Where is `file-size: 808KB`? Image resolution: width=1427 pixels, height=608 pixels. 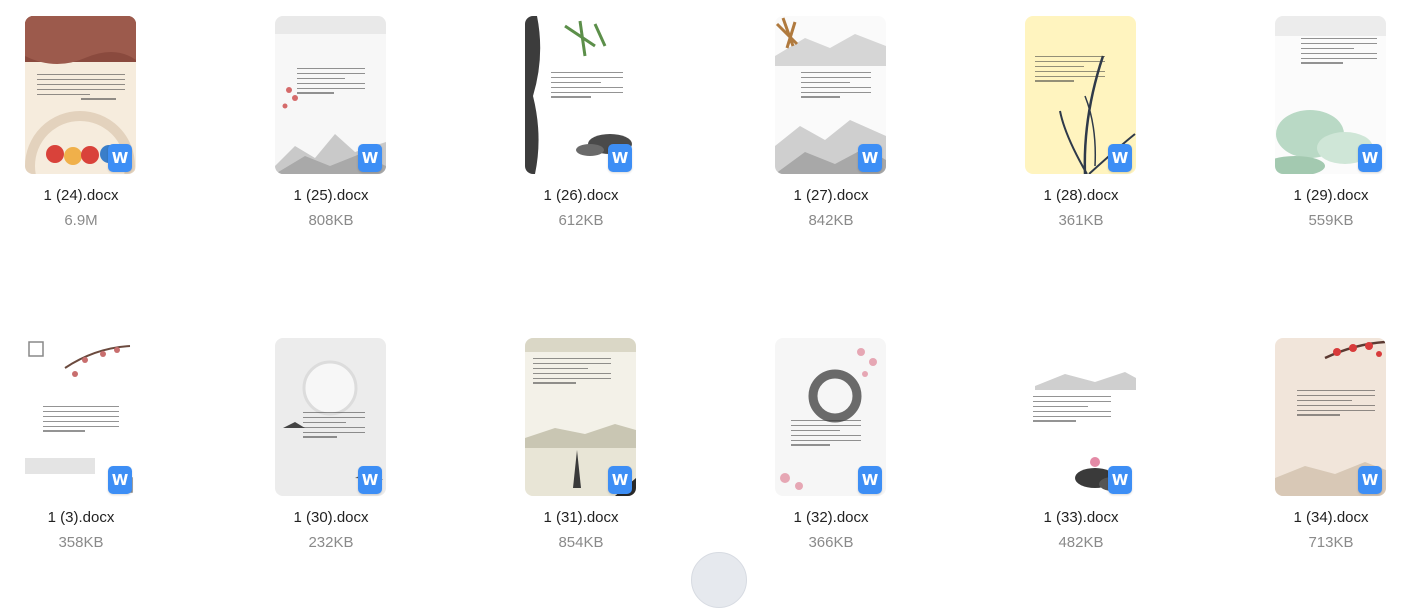
file-size: 808KB is located at coordinates (331, 220).